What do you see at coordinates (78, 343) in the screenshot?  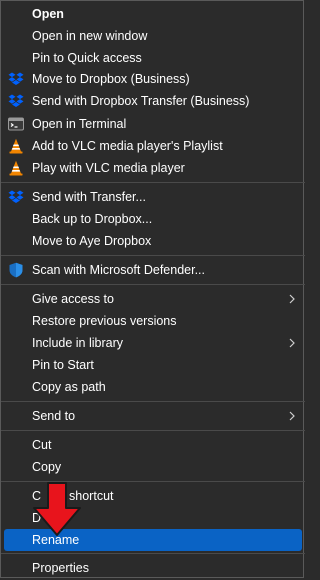 I see `menu-item-label: Include in library` at bounding box center [78, 343].